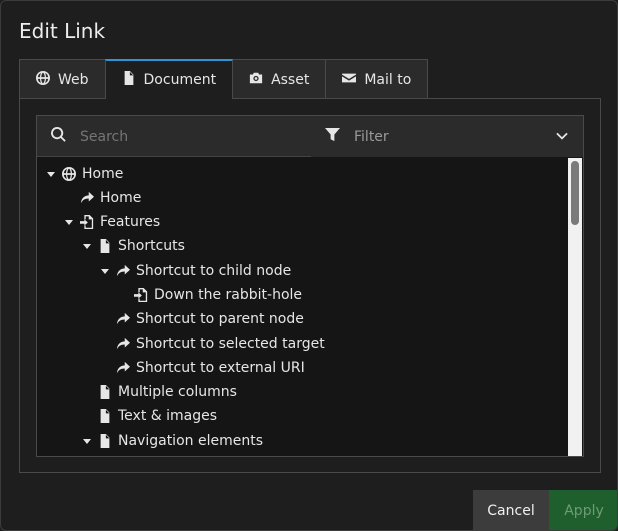  Describe the element at coordinates (575, 193) in the screenshot. I see `scrollbar-thumb` at that location.